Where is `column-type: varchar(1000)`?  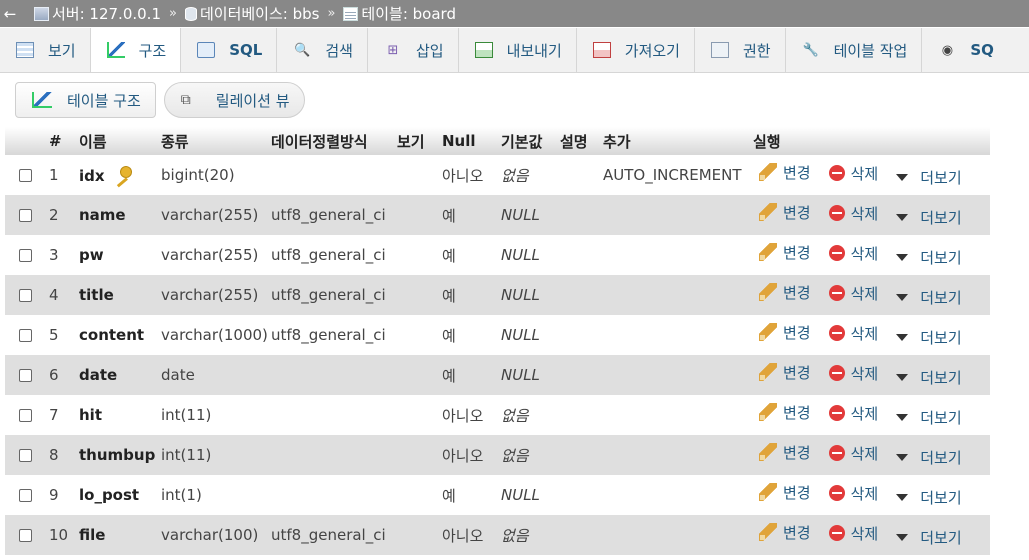
column-type: varchar(1000) is located at coordinates (212, 335).